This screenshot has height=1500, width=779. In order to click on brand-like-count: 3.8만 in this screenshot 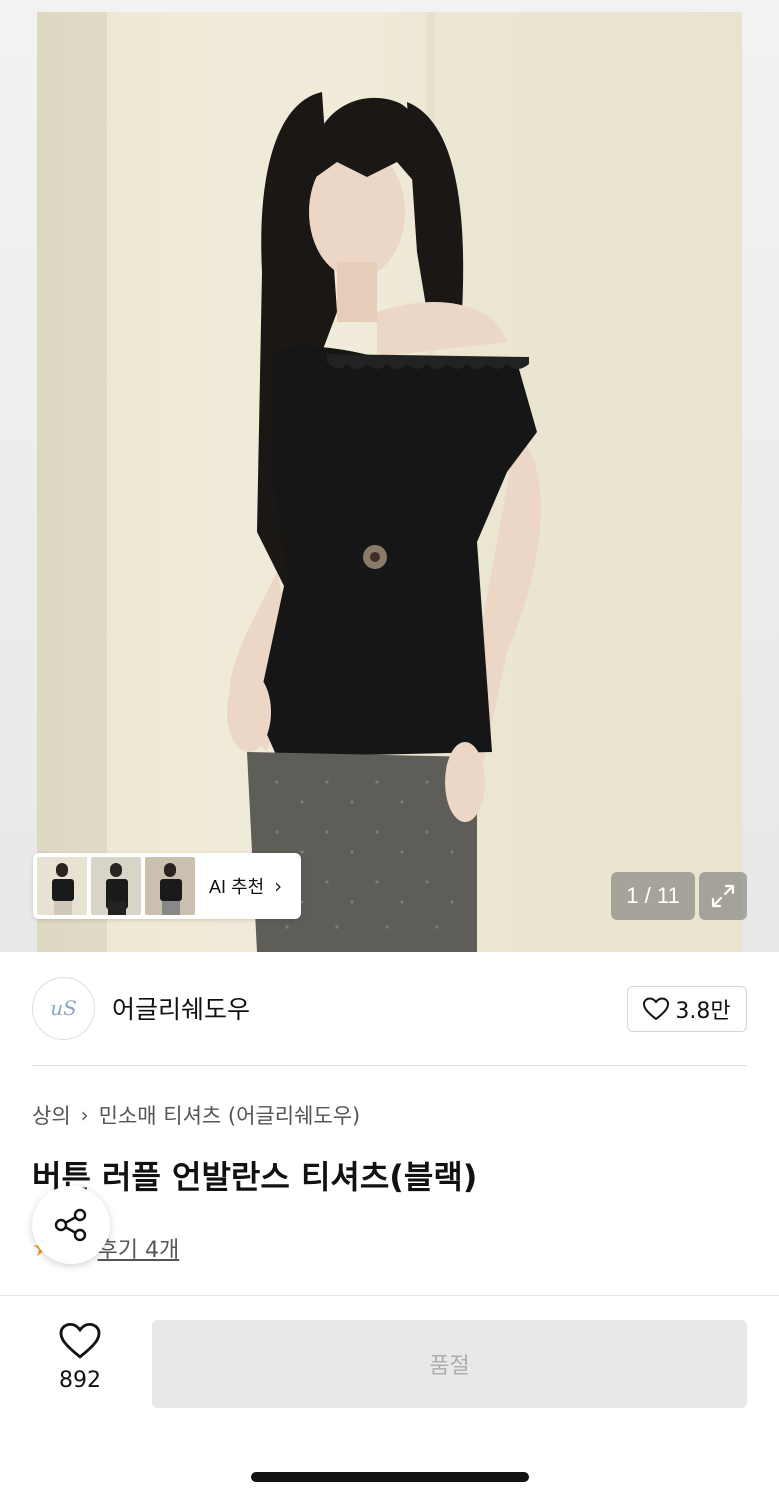, I will do `click(703, 1011)`.